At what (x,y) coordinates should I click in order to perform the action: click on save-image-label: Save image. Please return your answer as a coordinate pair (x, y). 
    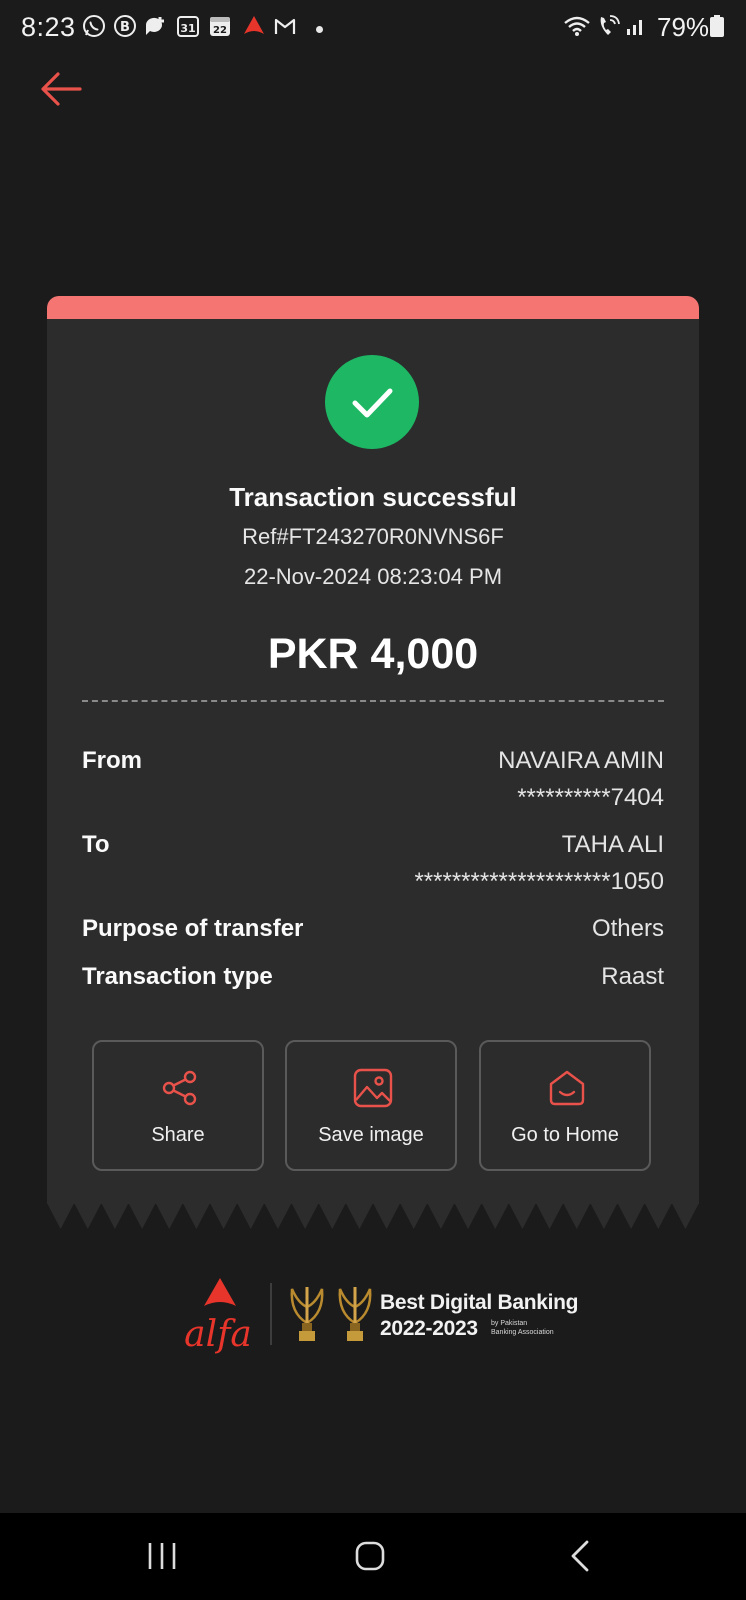
    Looking at the image, I should click on (371, 1135).